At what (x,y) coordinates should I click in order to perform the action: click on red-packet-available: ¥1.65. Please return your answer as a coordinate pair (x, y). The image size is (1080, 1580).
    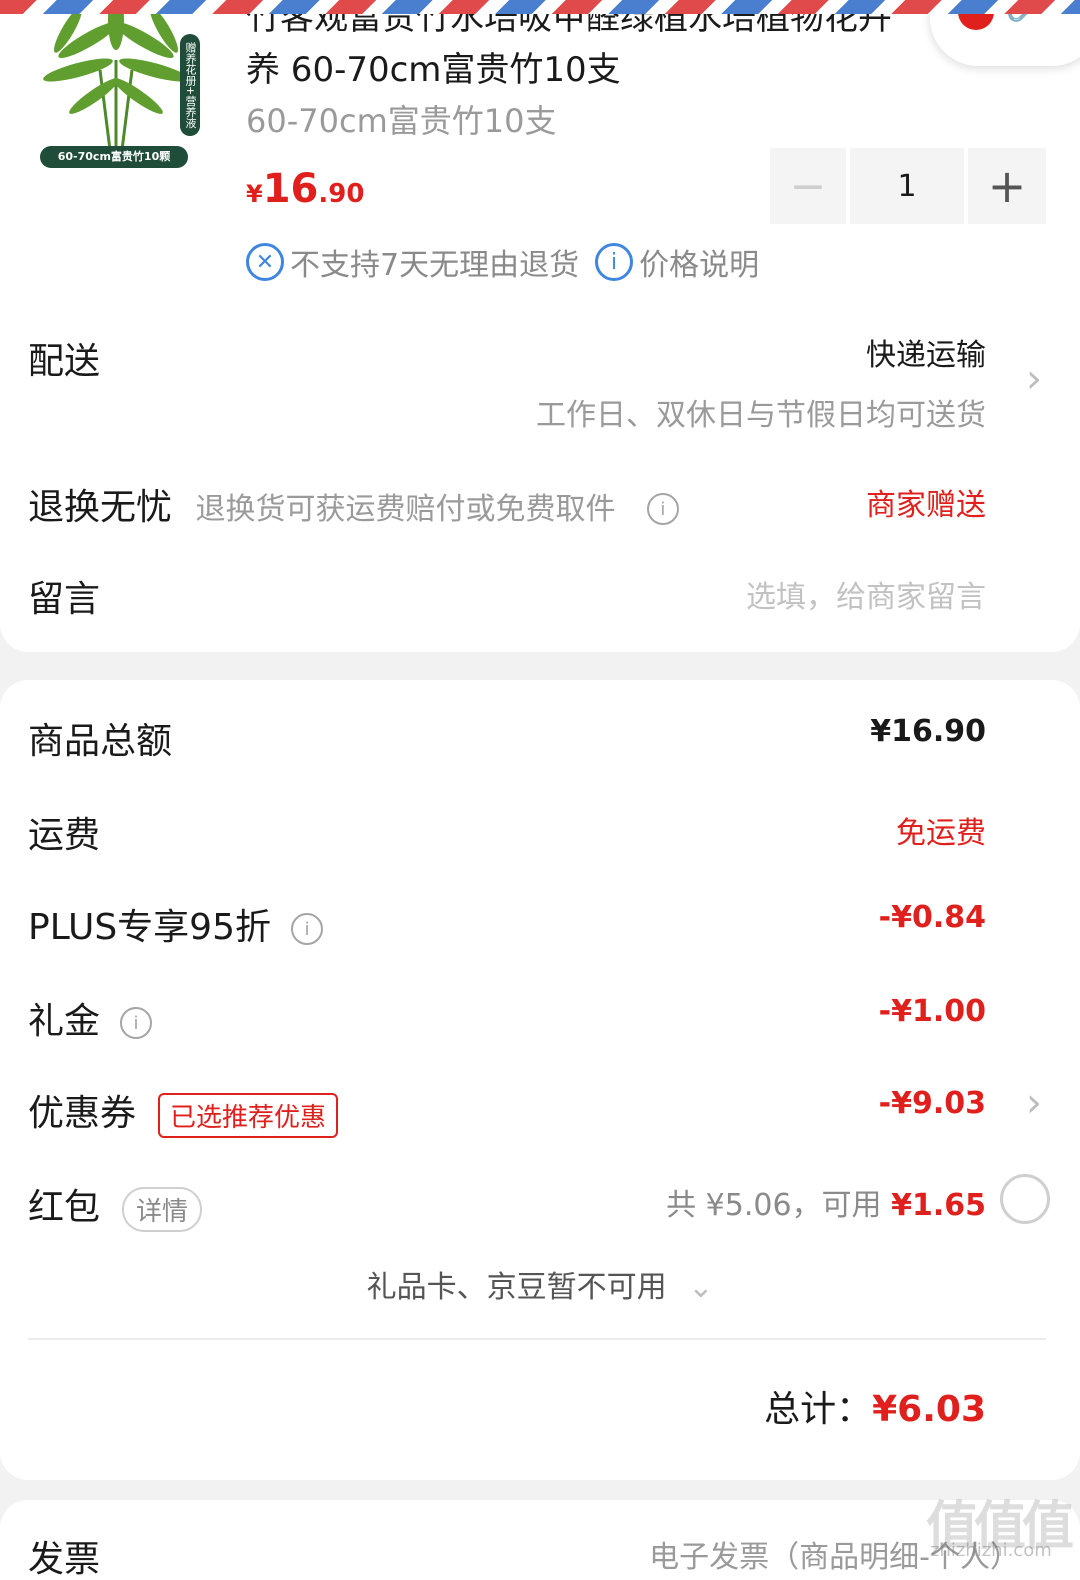
    Looking at the image, I should click on (938, 1205).